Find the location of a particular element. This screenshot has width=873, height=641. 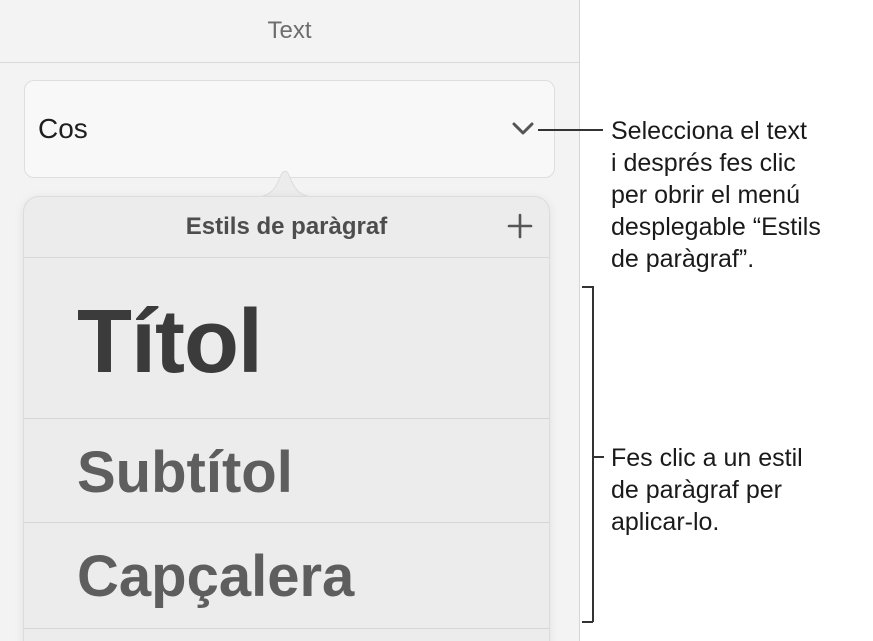

style-item-subtitol: Subtítol is located at coordinates (286, 471).